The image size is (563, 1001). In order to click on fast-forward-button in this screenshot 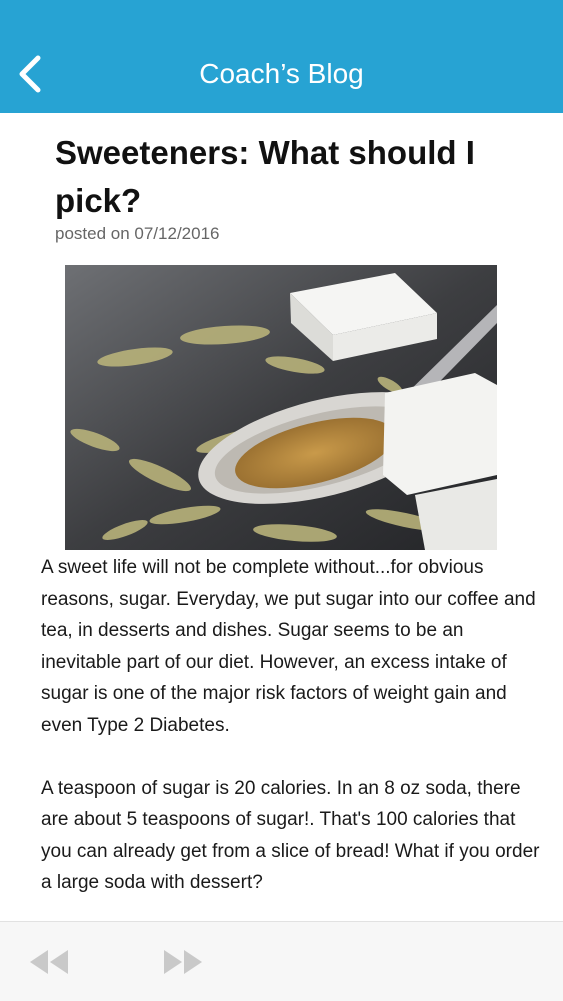, I will do `click(182, 962)`.